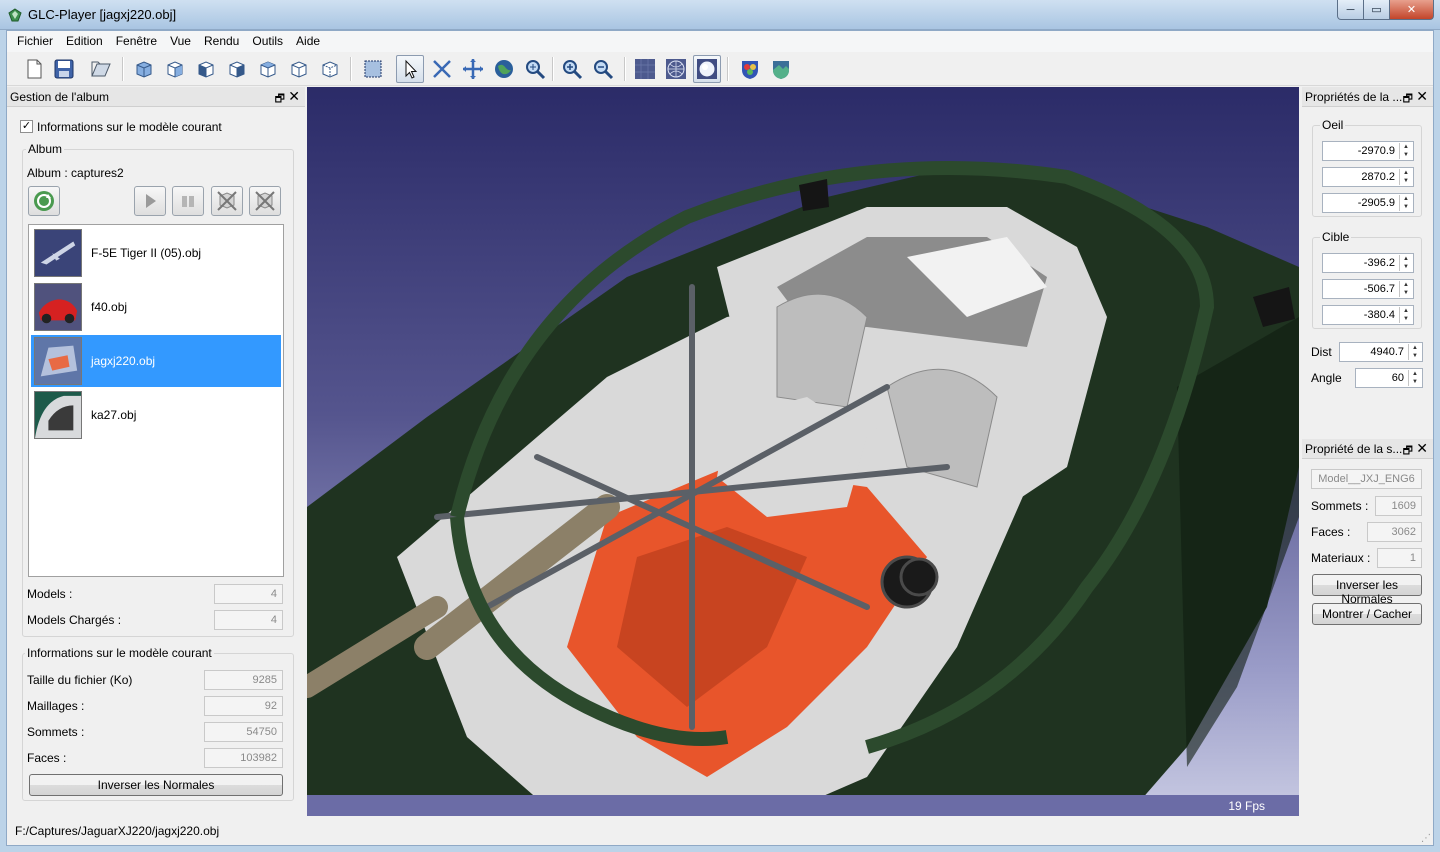 The width and height of the screenshot is (1440, 852). What do you see at coordinates (1367, 614) in the screenshot?
I see `show-hide-button: Montrer / Cacher` at bounding box center [1367, 614].